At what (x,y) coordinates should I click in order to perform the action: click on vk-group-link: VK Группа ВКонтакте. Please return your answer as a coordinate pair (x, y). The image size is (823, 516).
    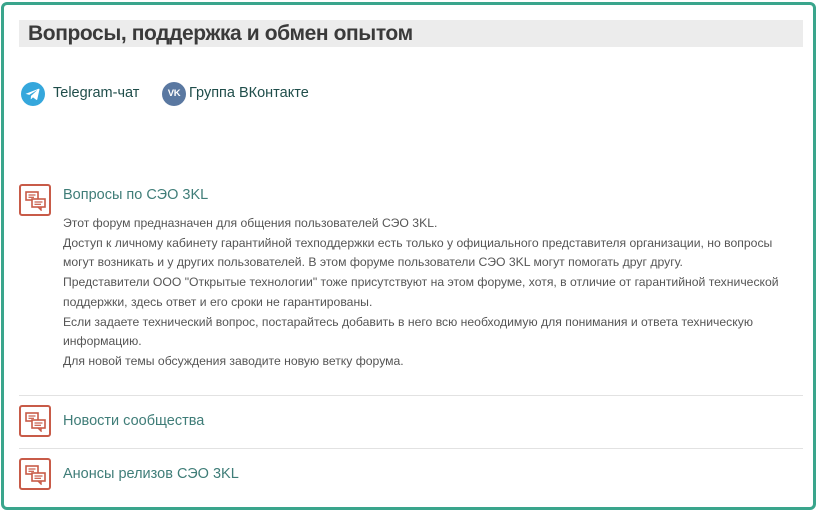
    Looking at the image, I should click on (242, 94).